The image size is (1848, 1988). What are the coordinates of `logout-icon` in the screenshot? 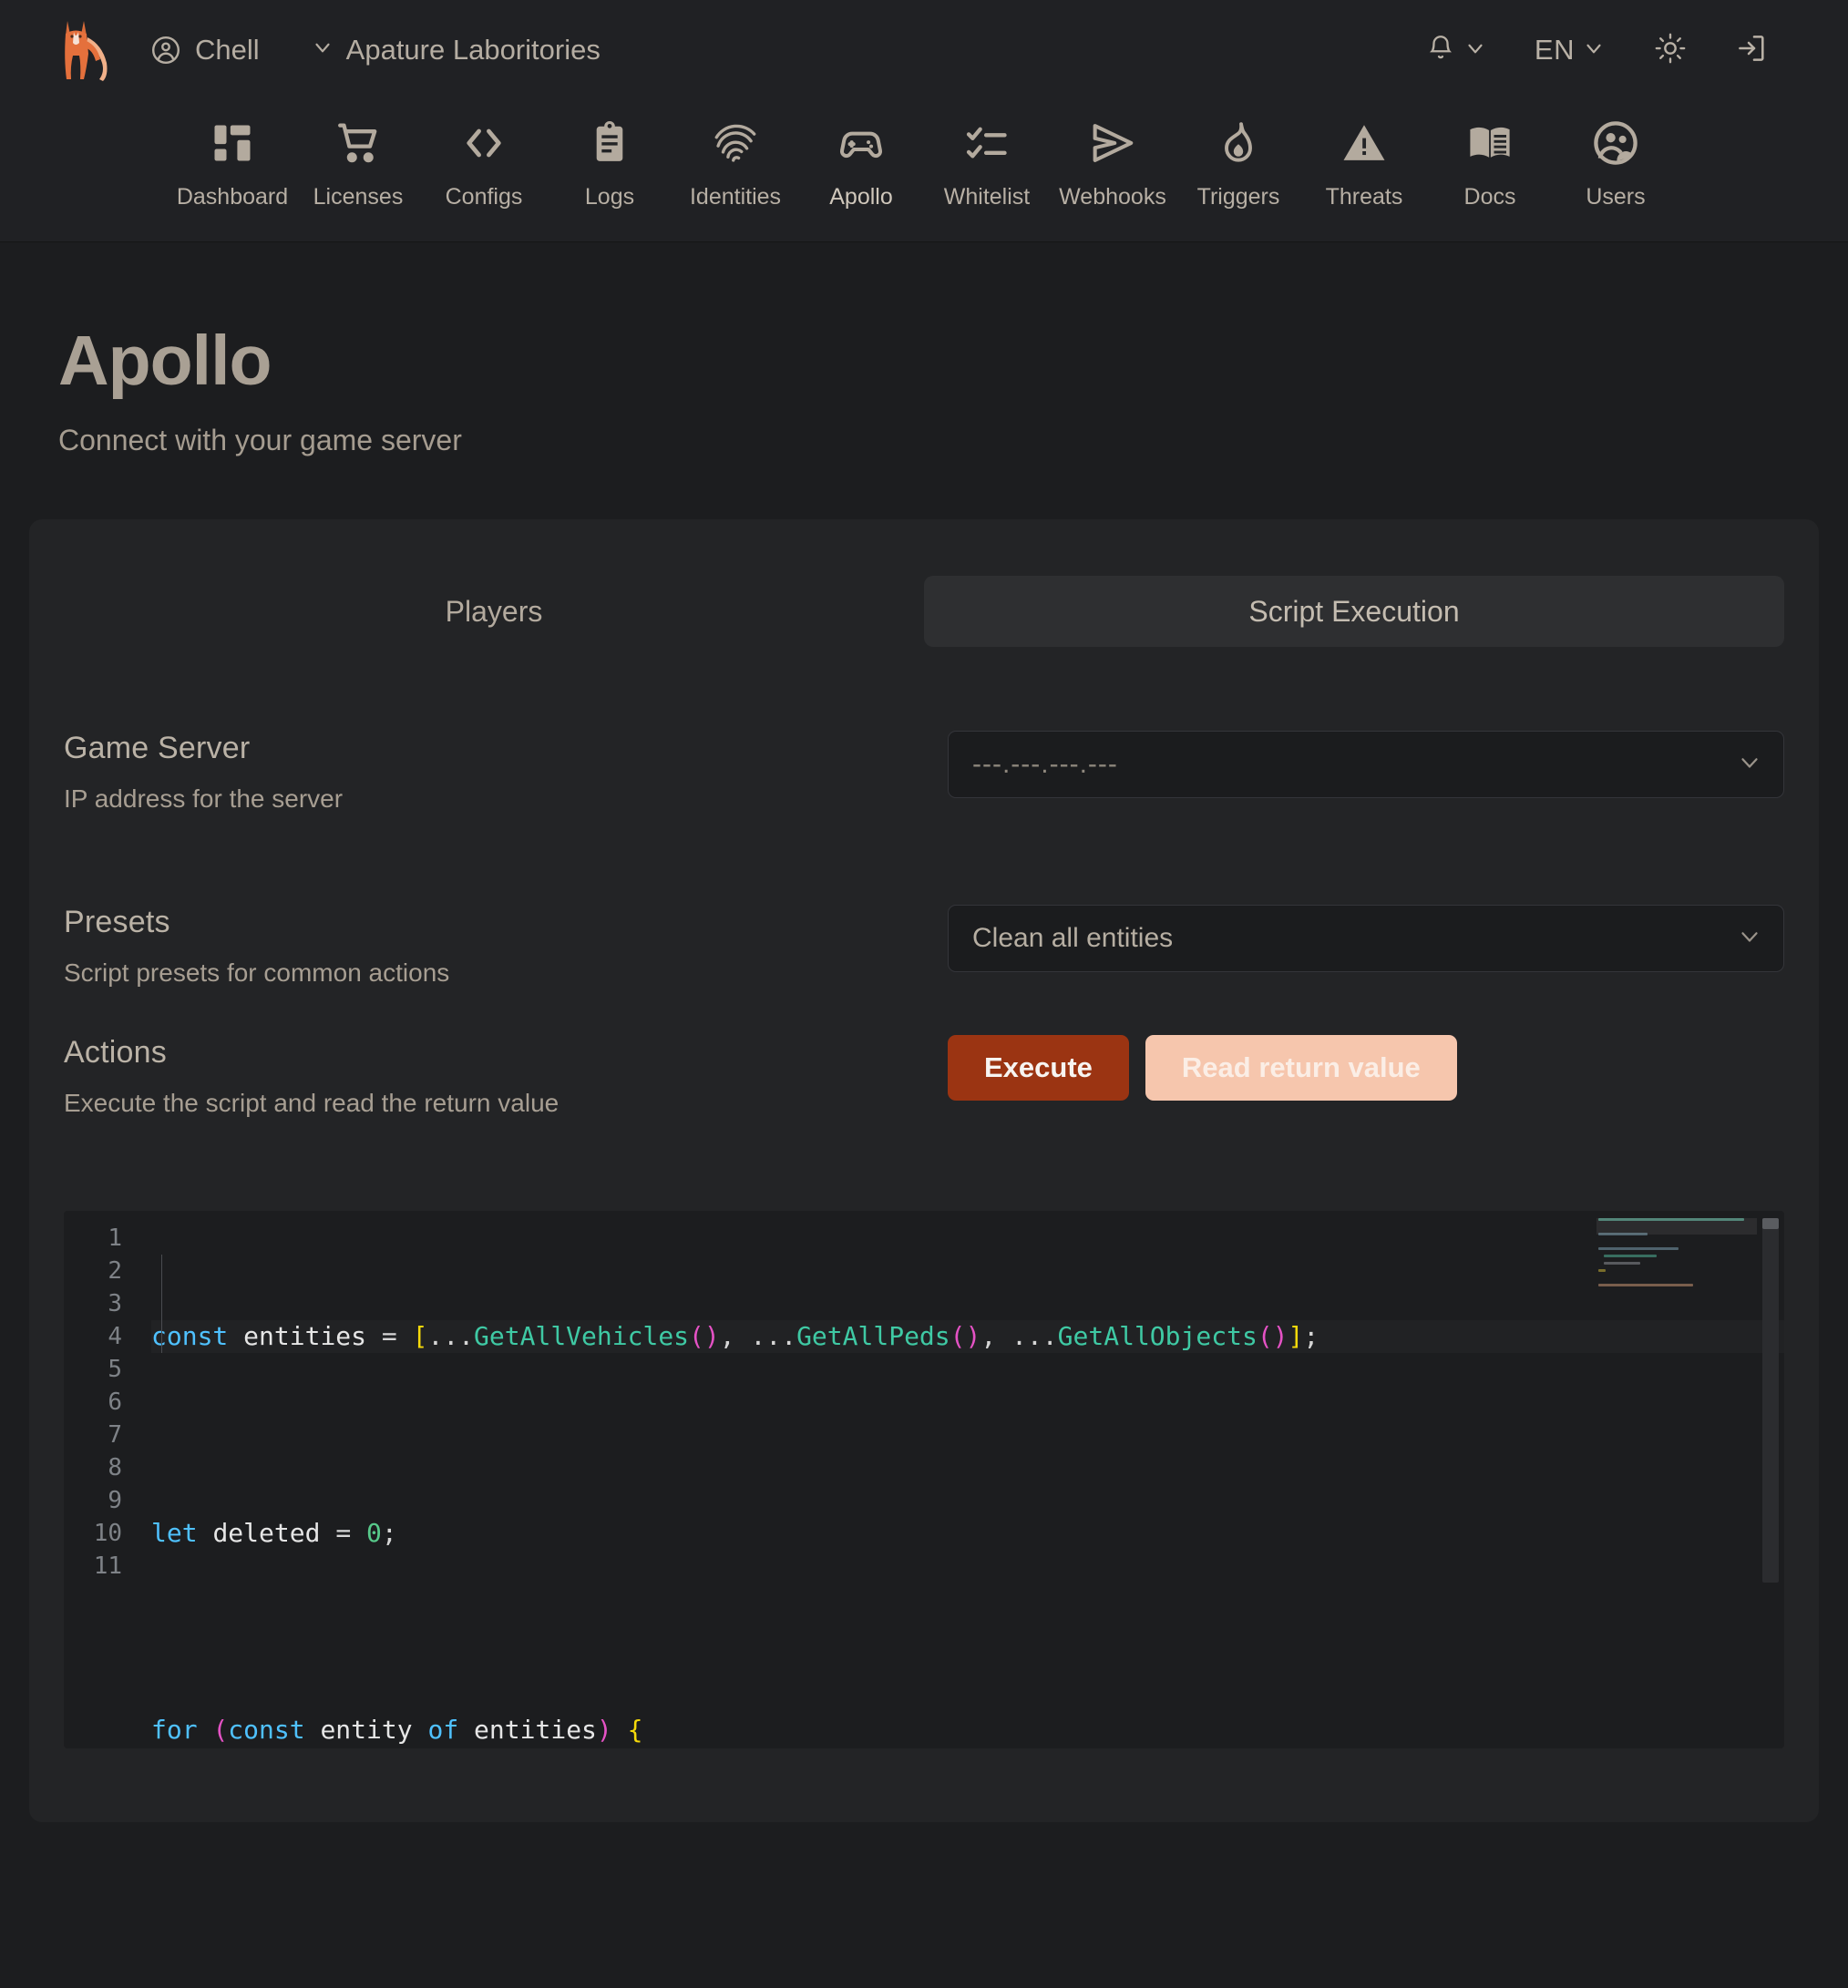 It's located at (1751, 50).